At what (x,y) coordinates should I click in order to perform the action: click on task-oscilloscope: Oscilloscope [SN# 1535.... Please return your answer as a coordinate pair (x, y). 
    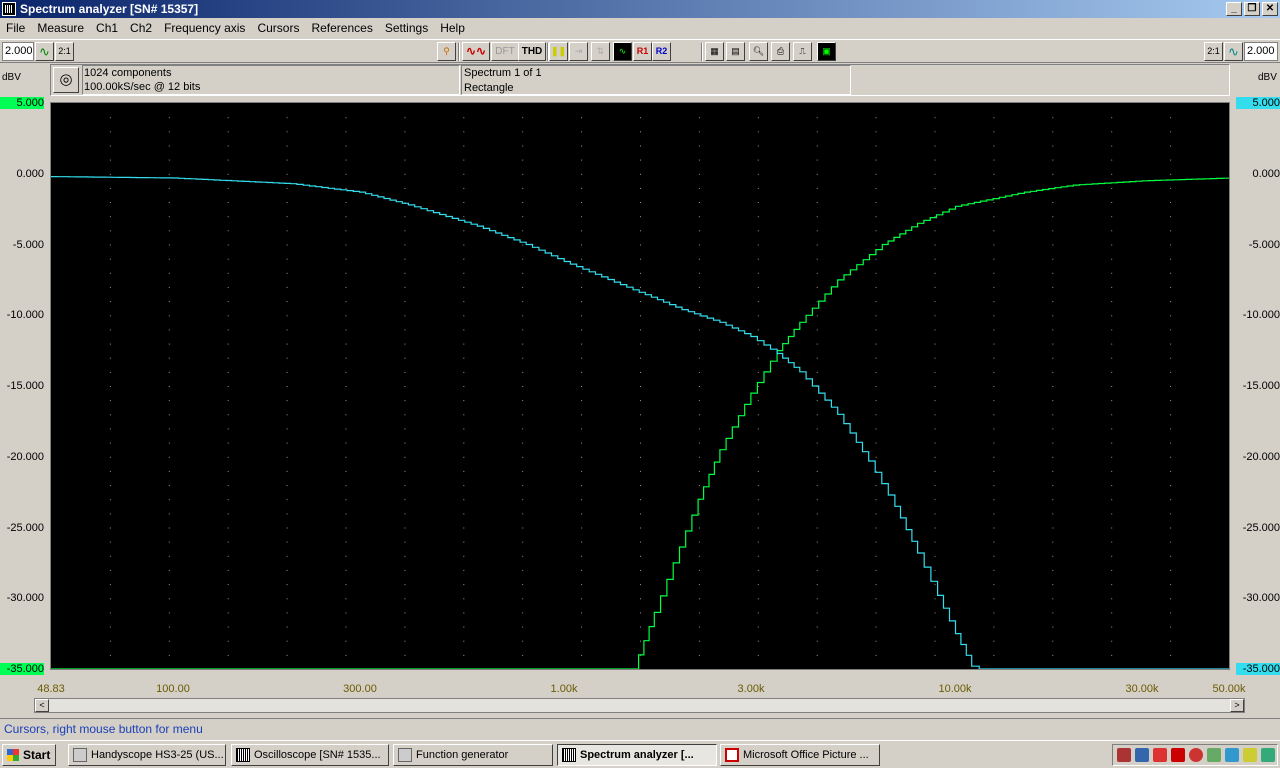
    Looking at the image, I should click on (310, 755).